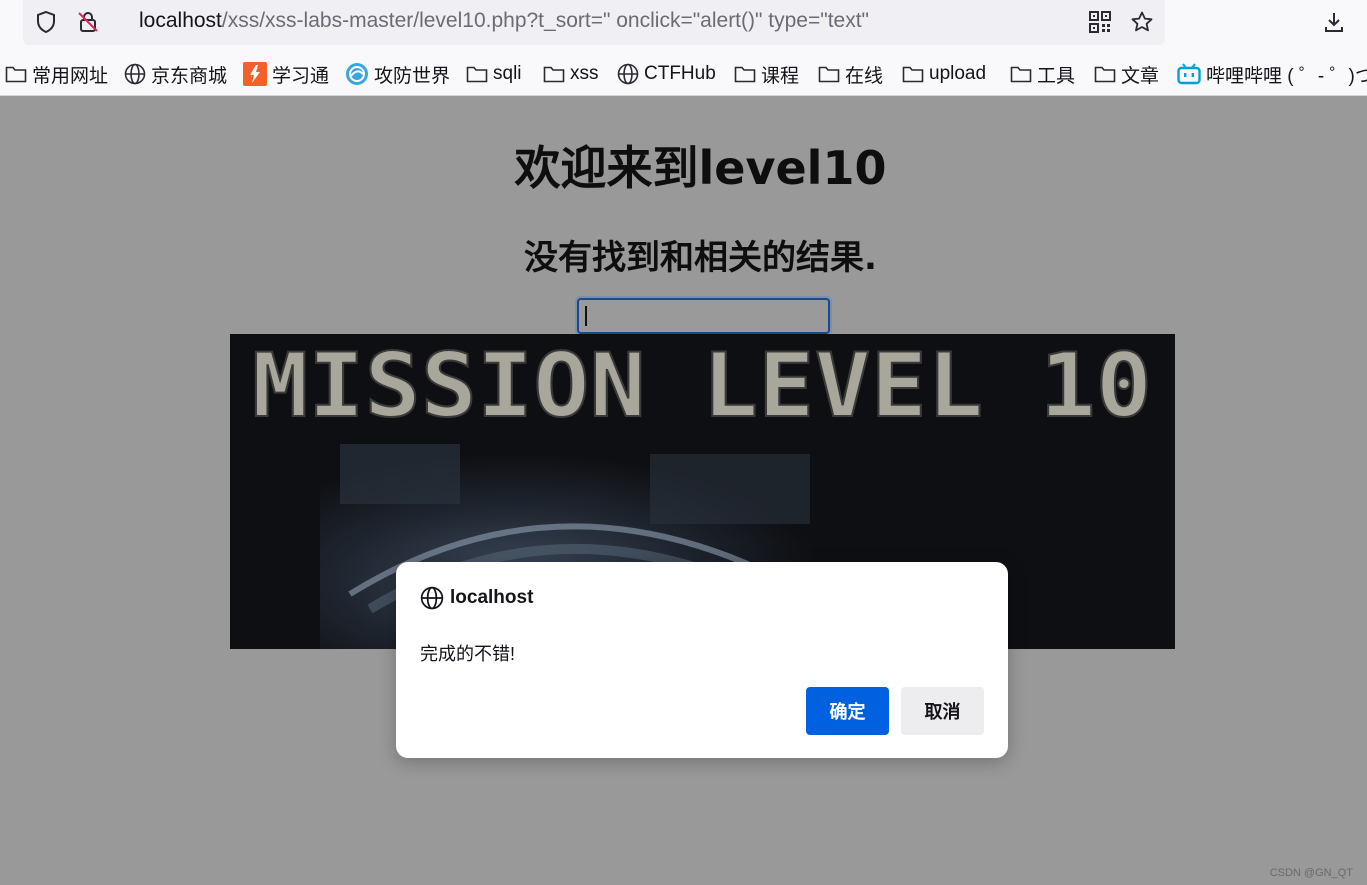  Describe the element at coordinates (847, 711) in the screenshot. I see `ok-button: 确定` at that location.